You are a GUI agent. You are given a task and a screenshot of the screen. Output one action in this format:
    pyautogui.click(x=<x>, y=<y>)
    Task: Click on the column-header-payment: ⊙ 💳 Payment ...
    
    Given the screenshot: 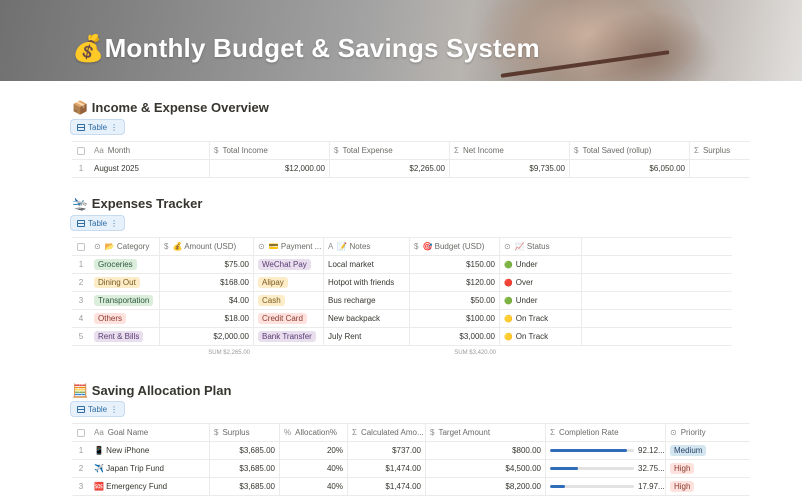 What is the action you would take?
    pyautogui.click(x=289, y=246)
    